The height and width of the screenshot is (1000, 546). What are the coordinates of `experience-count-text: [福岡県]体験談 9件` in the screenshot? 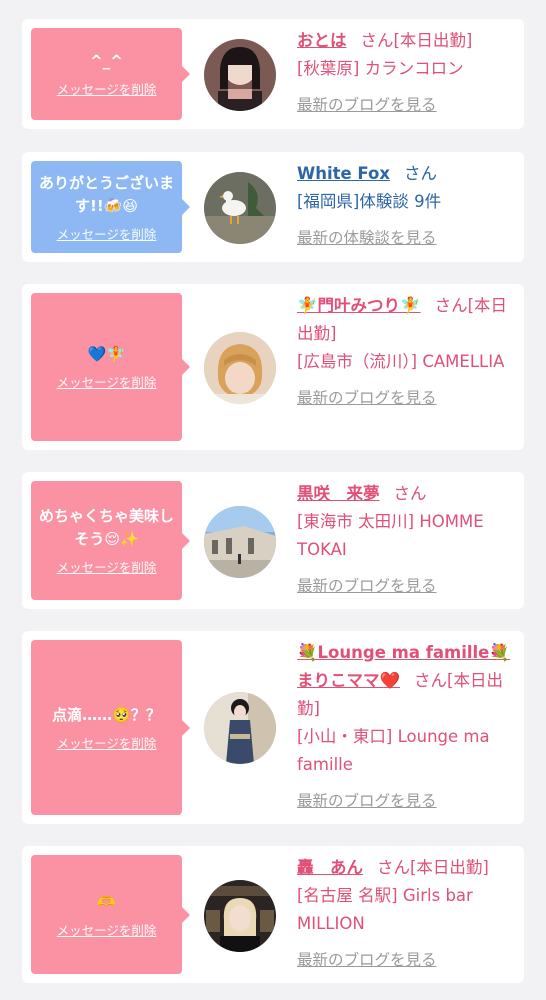 It's located at (369, 201).